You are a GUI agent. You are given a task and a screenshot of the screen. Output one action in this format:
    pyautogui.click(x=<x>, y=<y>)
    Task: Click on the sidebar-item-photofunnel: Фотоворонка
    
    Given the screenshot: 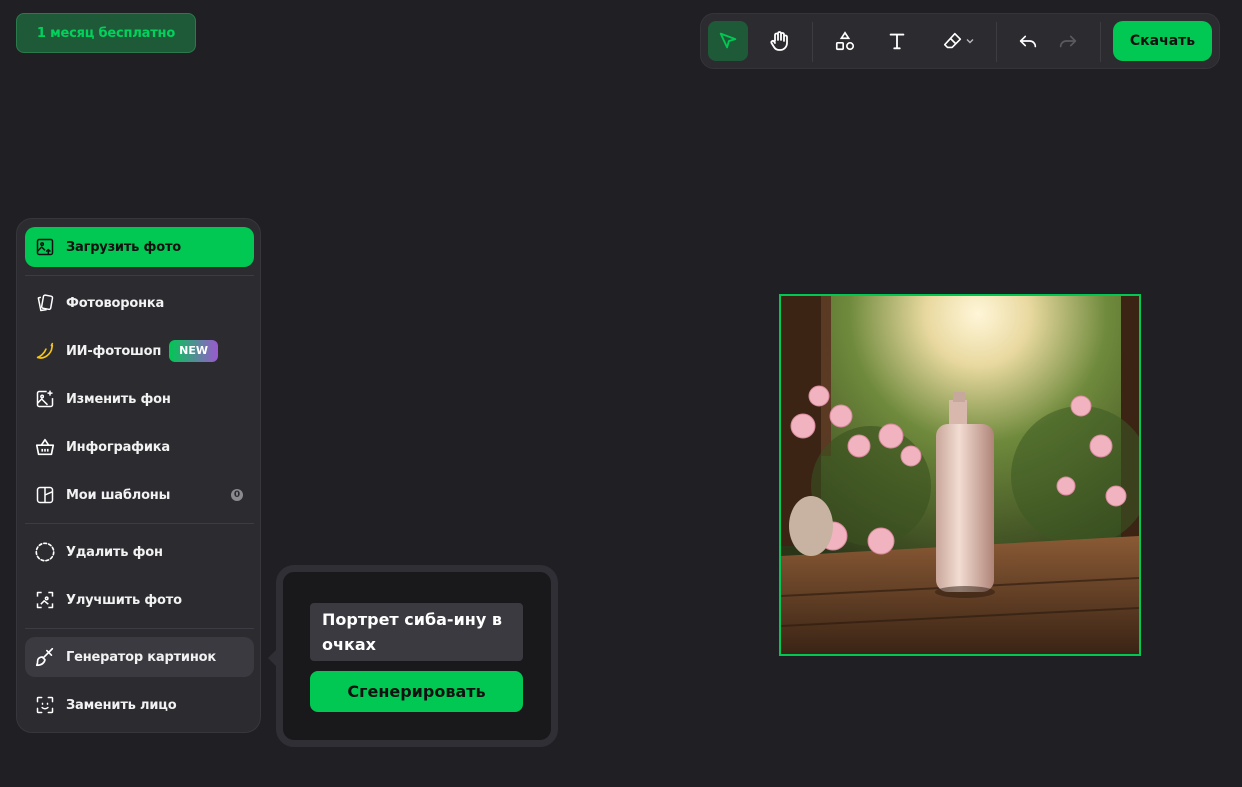 What is the action you would take?
    pyautogui.click(x=139, y=303)
    